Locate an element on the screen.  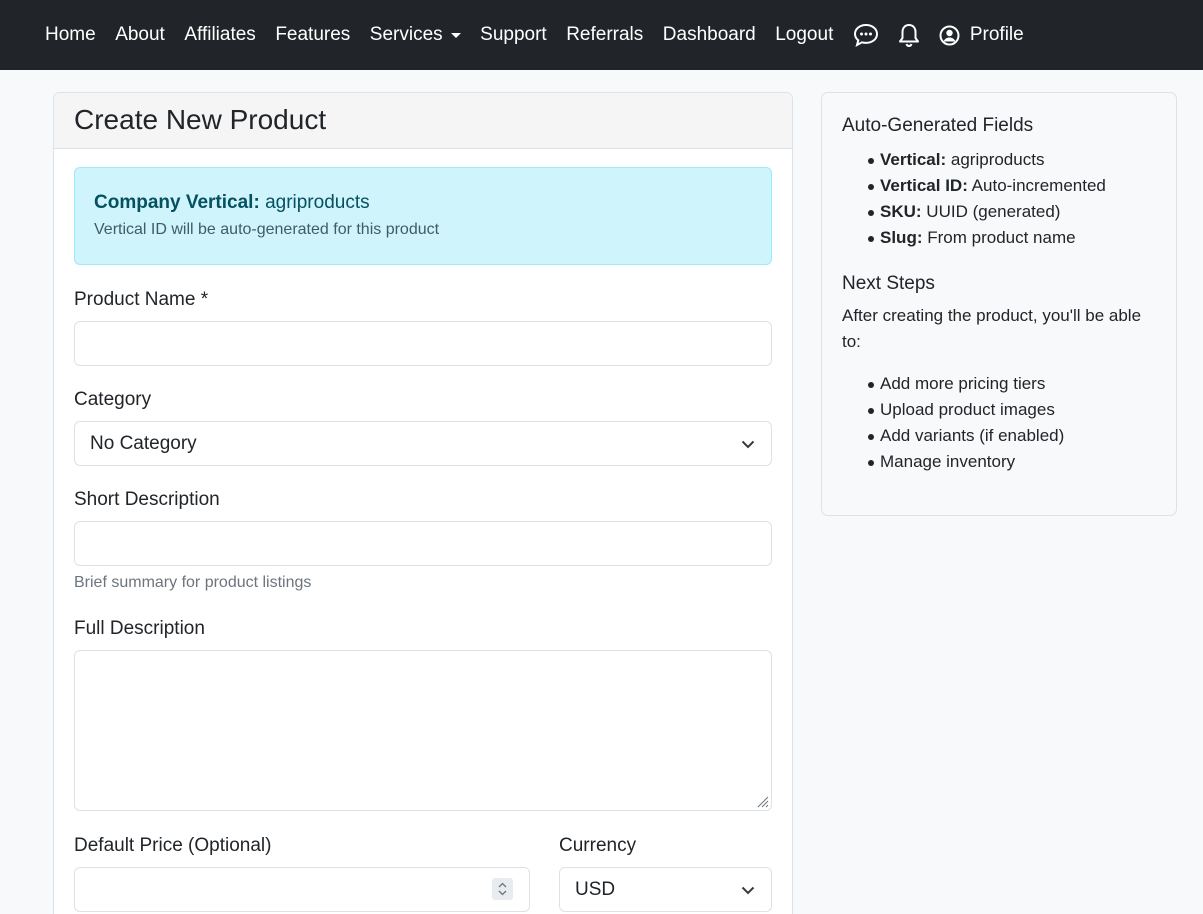
alert-title: Company Vertical: agriproducts is located at coordinates (423, 203).